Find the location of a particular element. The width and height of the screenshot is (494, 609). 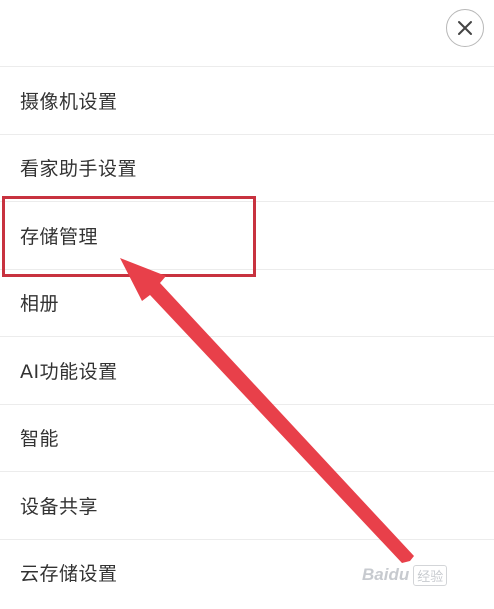

menu-item-label: 设备共享 is located at coordinates (59, 506).